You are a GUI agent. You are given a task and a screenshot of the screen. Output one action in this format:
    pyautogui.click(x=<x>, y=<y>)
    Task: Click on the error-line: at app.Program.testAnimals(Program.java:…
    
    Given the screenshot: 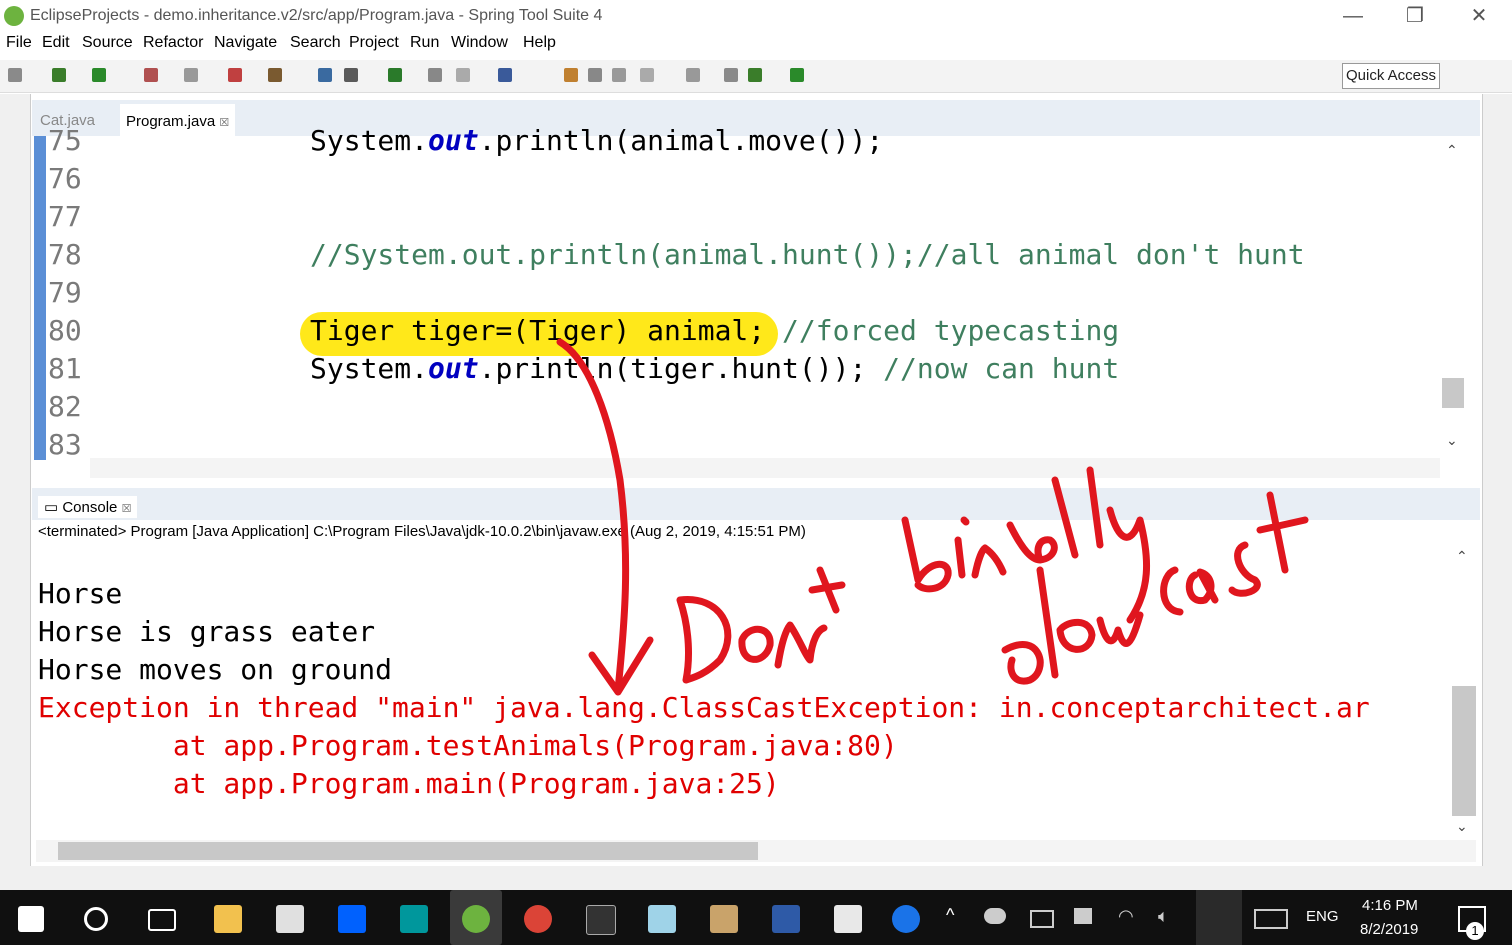 What is the action you would take?
    pyautogui.click(x=468, y=745)
    